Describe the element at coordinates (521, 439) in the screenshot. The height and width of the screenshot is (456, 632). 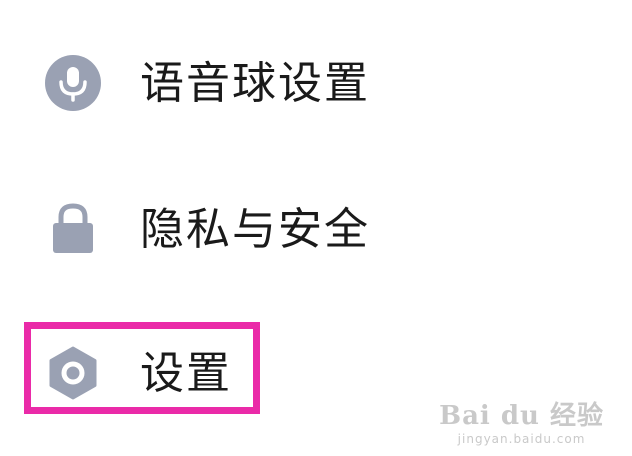
I see `watermark-url: jingyan.baidu.com` at that location.